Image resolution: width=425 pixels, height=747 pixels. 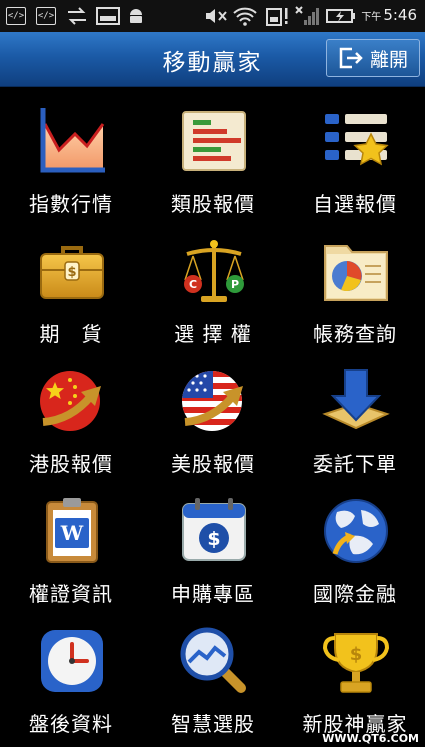 I want to click on menu-item-label: 智慧選股, so click(x=213, y=724).